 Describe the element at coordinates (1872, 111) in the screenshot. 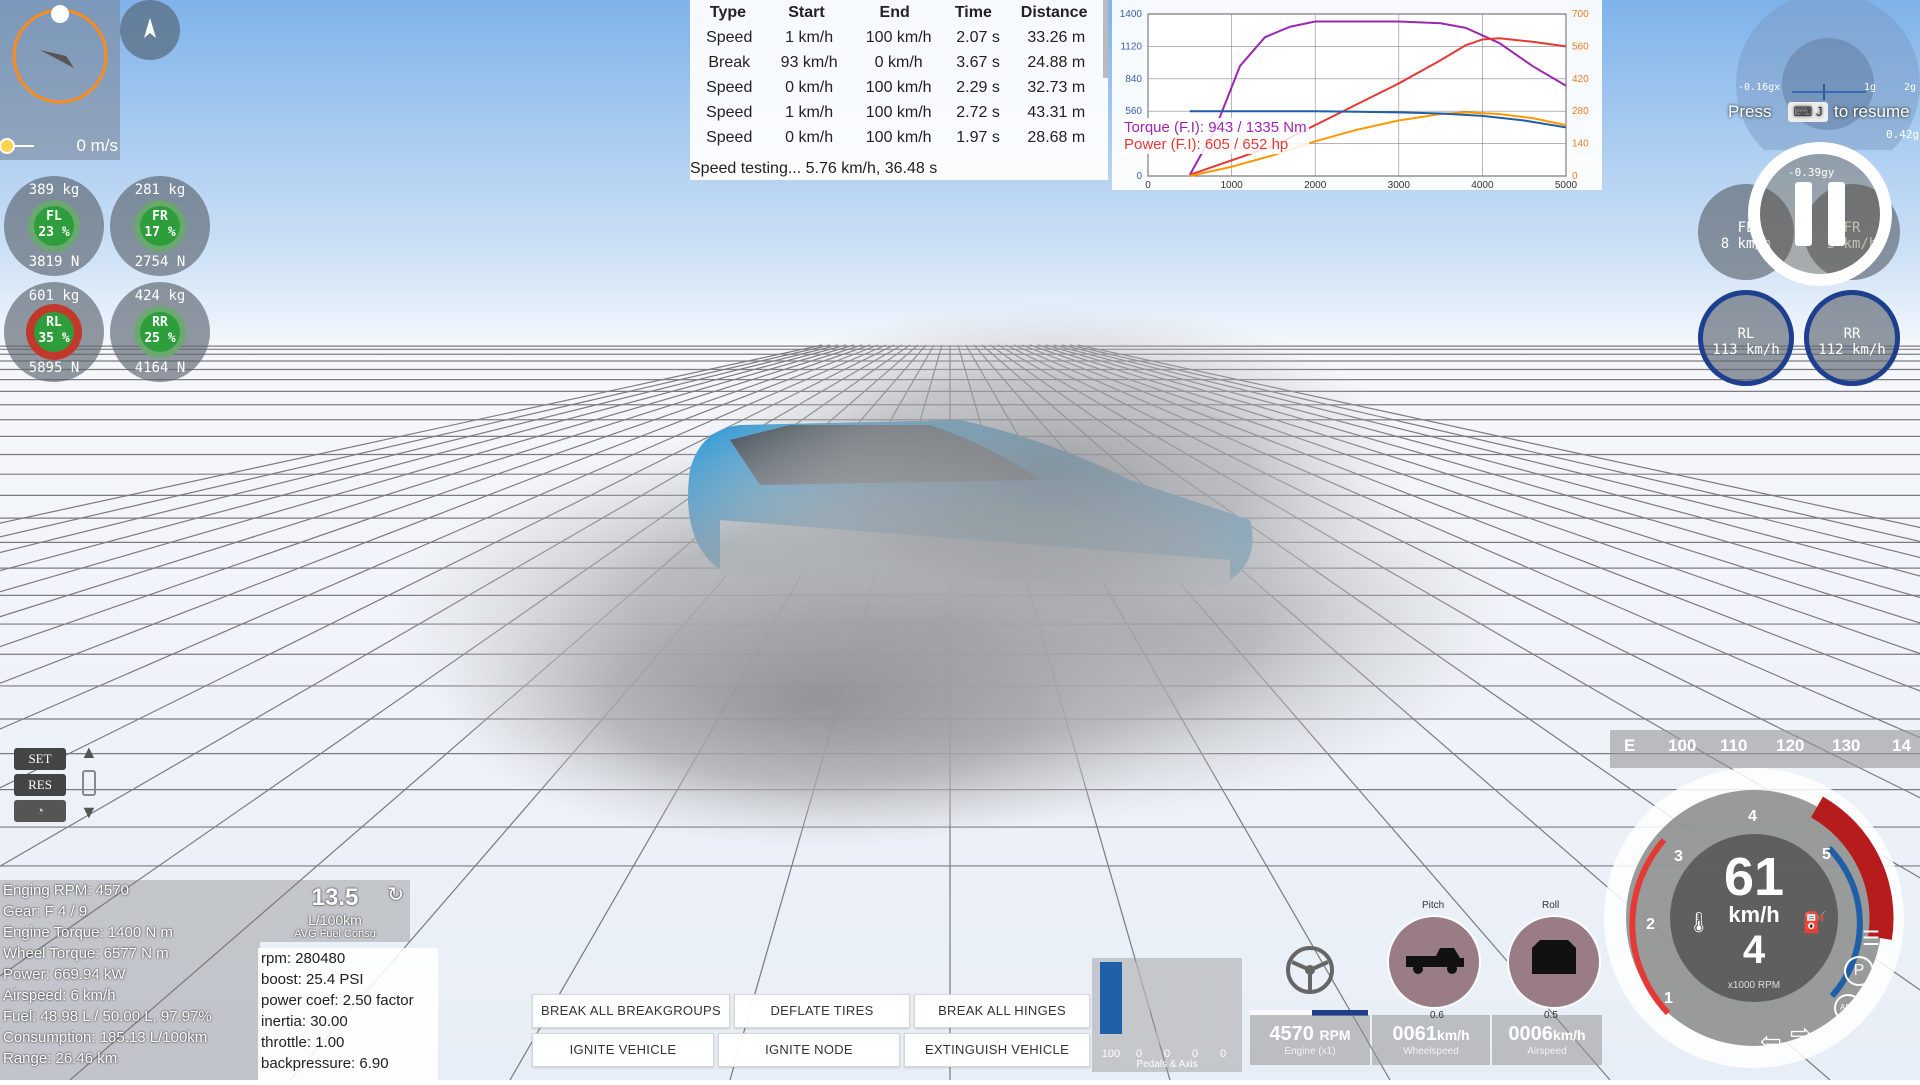

I see `pause-hint-rest: to resume` at that location.